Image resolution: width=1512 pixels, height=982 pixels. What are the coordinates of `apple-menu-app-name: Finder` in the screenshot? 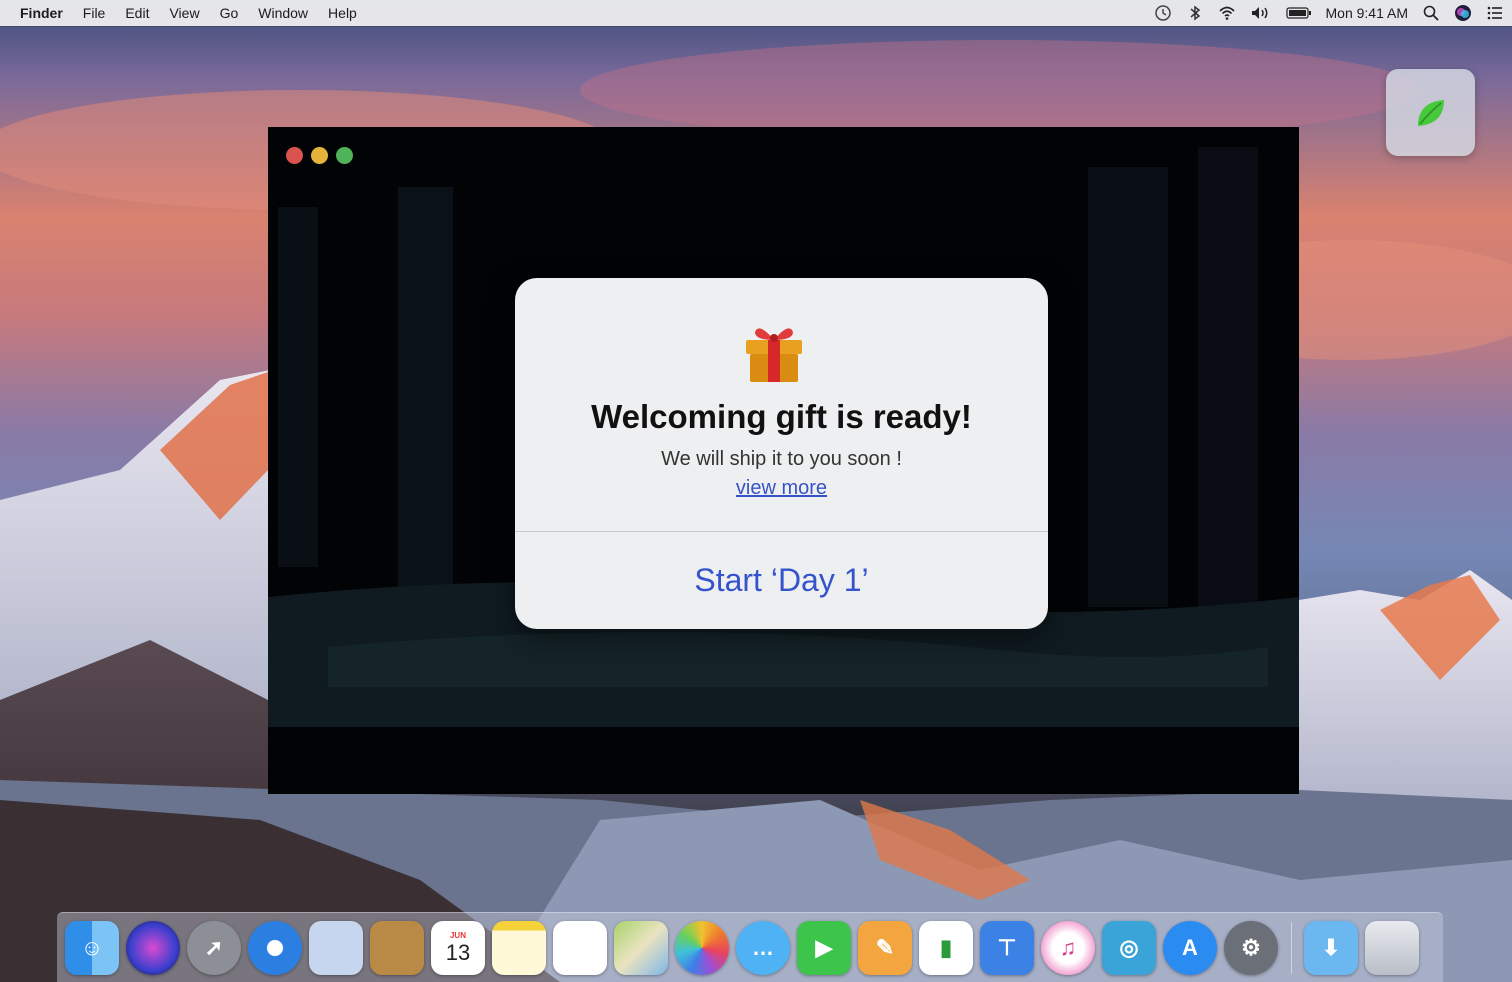 It's located at (41, 13).